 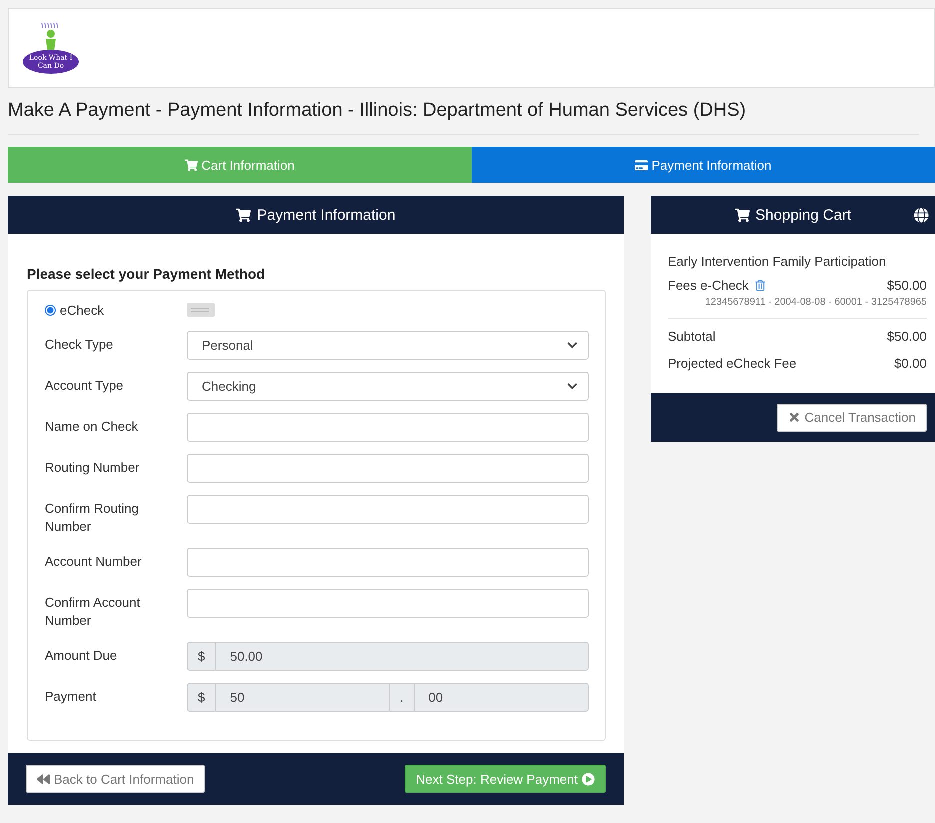 What do you see at coordinates (692, 336) in the screenshot?
I see `total-label: Subtotal` at bounding box center [692, 336].